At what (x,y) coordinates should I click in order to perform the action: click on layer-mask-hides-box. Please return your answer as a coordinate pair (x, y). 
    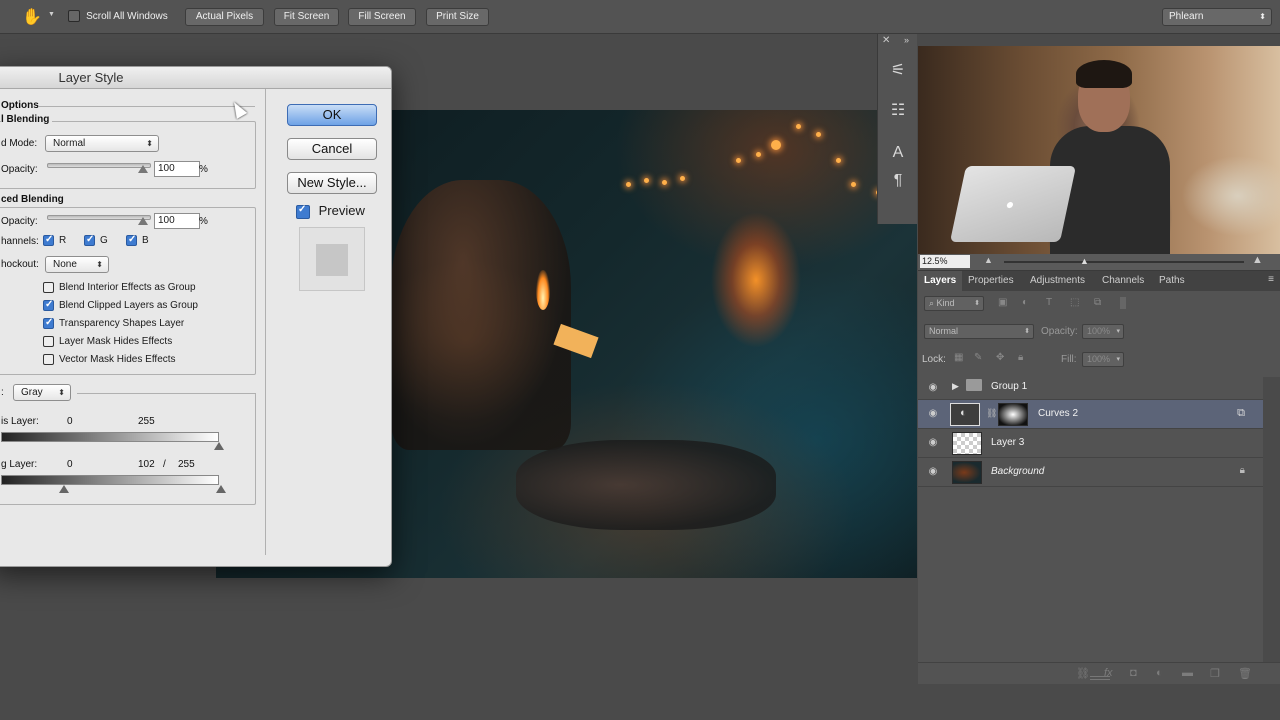
    Looking at the image, I should click on (48, 341).